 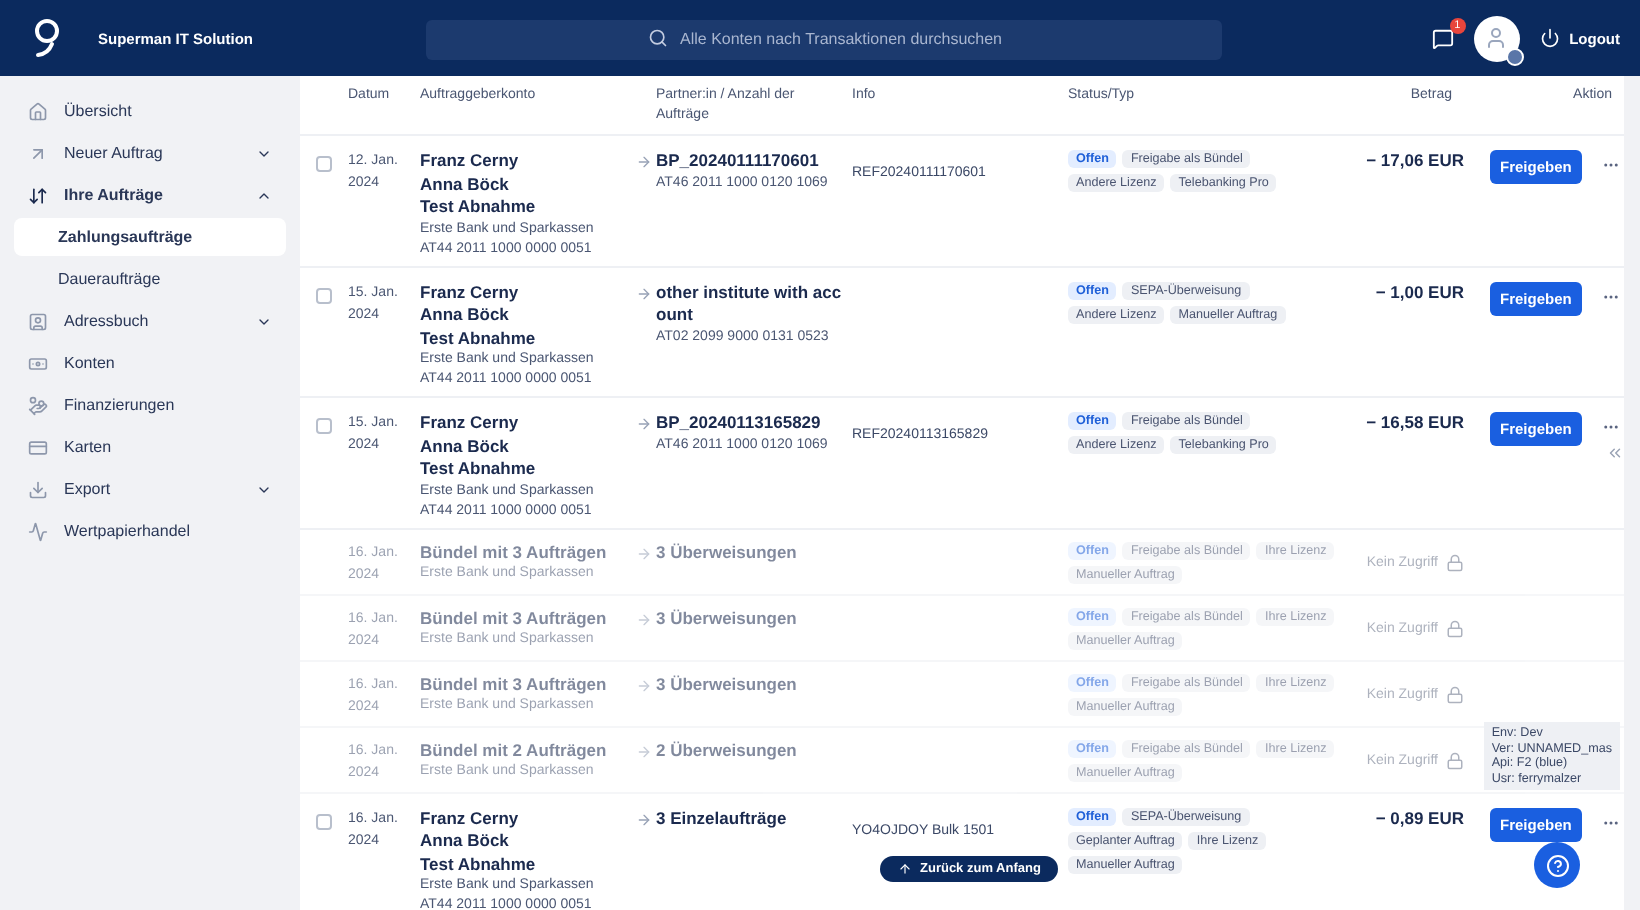 I want to click on sidebar-item: Finanzierungen, so click(x=150, y=405).